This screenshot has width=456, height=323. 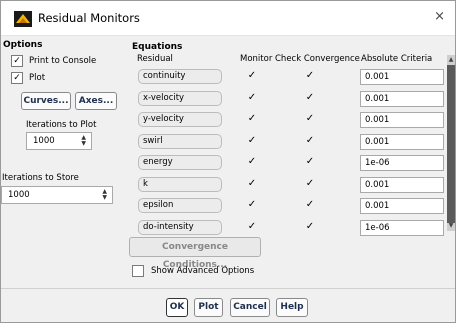 What do you see at coordinates (451, 60) in the screenshot?
I see `scroll-up-icon: ▲` at bounding box center [451, 60].